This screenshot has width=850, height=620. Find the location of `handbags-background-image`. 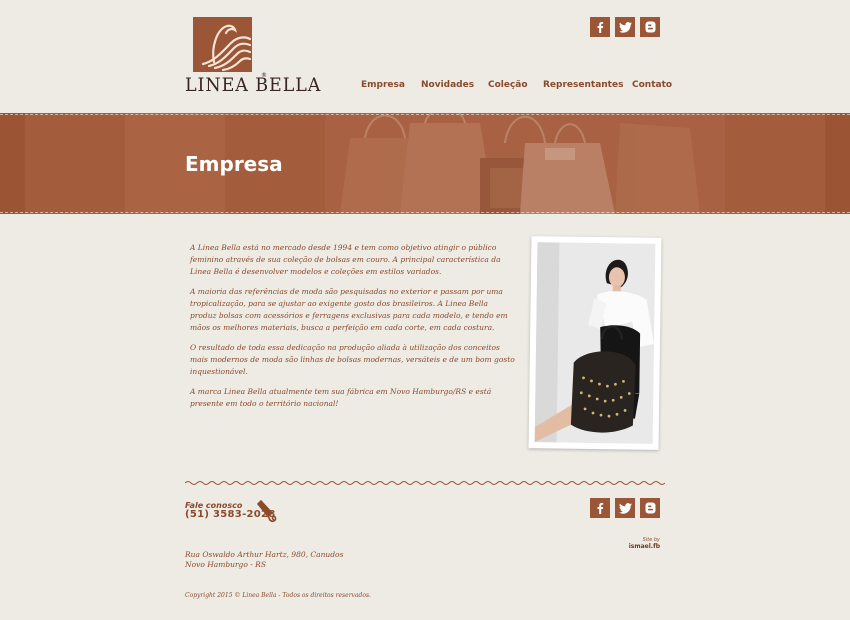

handbags-background-image is located at coordinates (520, 163).